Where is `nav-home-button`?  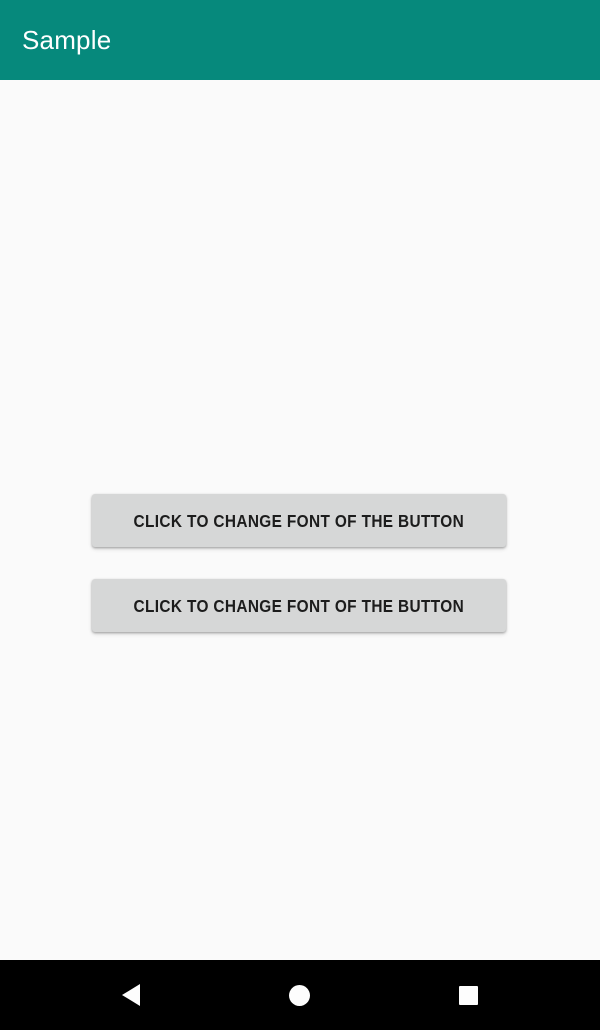
nav-home-button is located at coordinates (299, 995).